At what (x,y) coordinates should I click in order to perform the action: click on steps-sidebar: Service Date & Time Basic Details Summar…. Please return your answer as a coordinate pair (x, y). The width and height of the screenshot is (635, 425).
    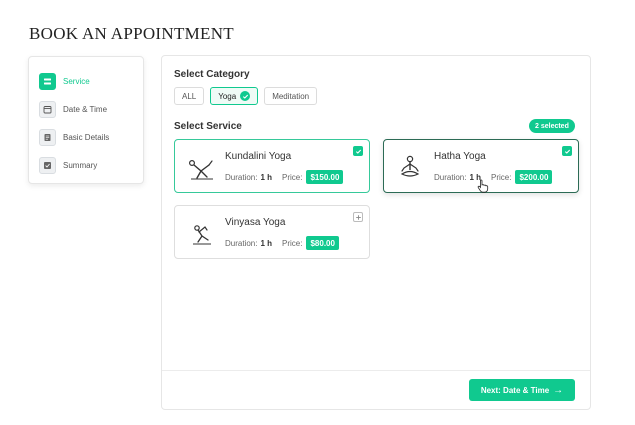
    Looking at the image, I should click on (86, 120).